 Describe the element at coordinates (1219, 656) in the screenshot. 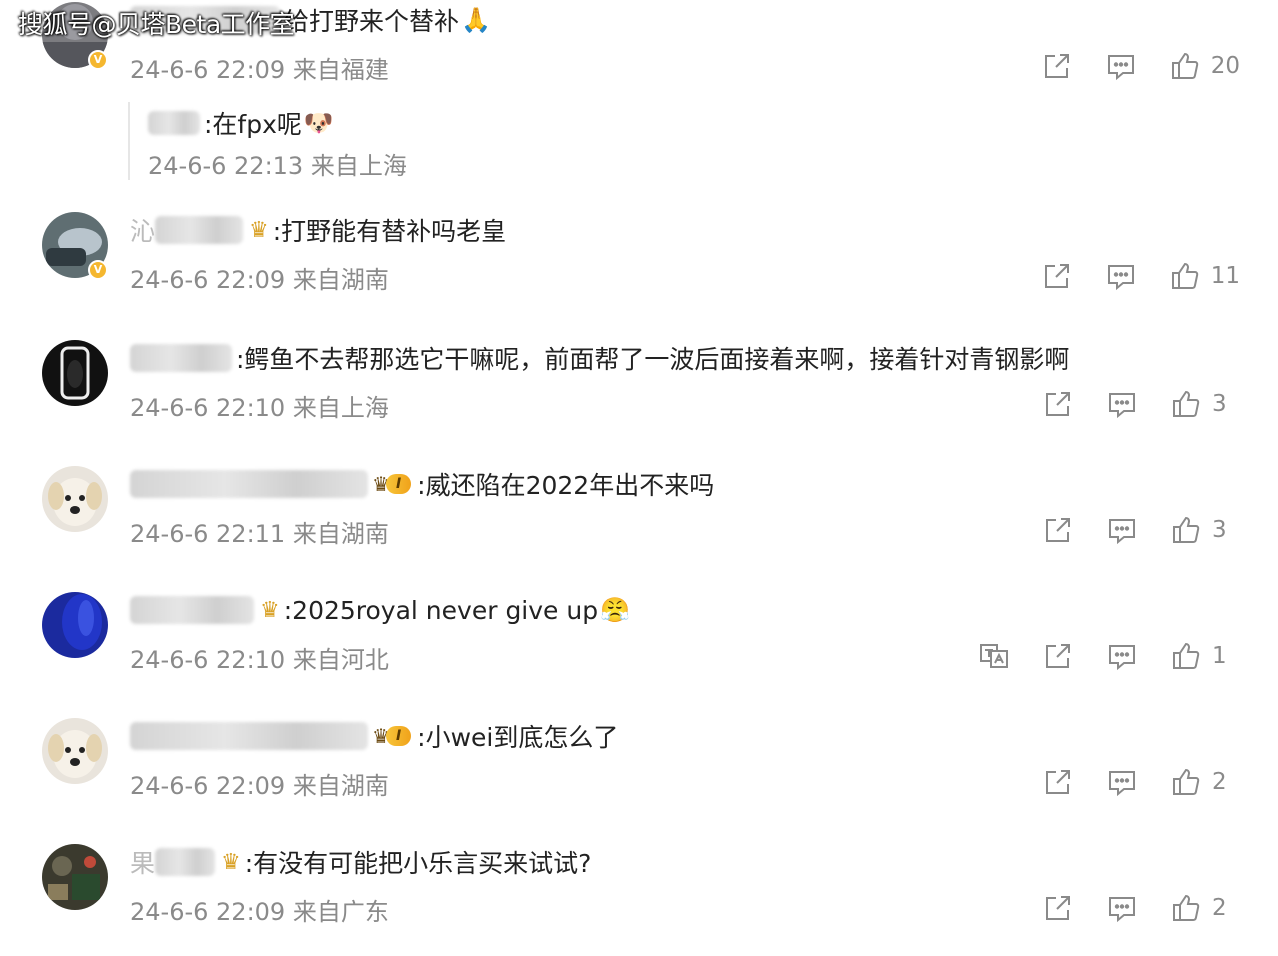

I see `like-count: 1` at that location.